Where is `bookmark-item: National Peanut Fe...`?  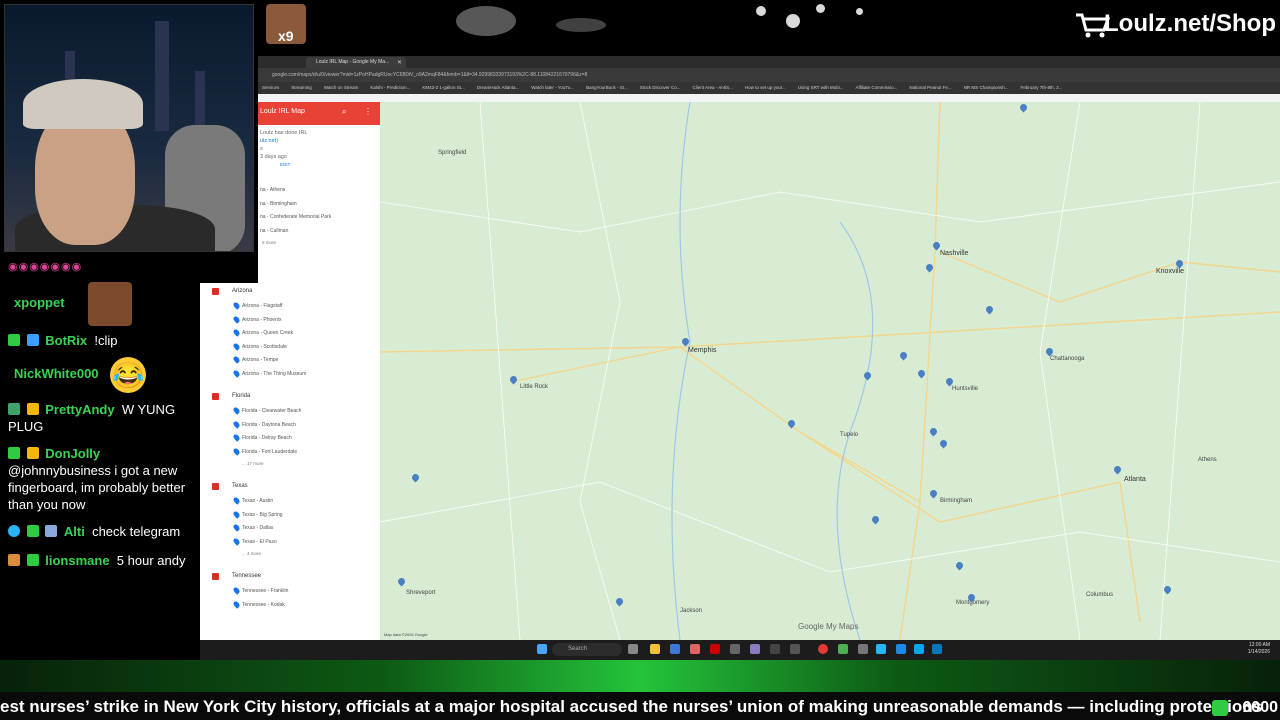 bookmark-item: National Peanut Fe... is located at coordinates (930, 87).